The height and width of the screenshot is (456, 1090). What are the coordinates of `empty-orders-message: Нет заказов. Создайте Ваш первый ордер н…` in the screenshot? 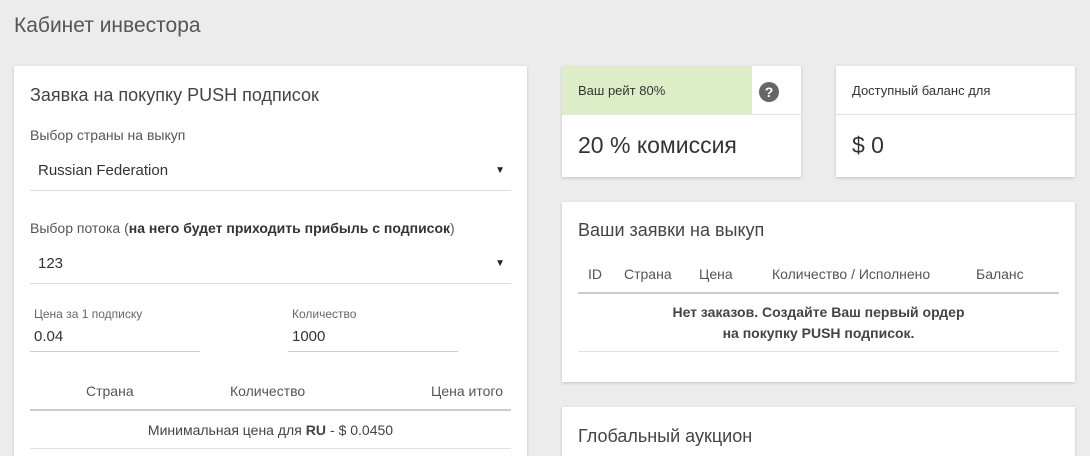 It's located at (818, 323).